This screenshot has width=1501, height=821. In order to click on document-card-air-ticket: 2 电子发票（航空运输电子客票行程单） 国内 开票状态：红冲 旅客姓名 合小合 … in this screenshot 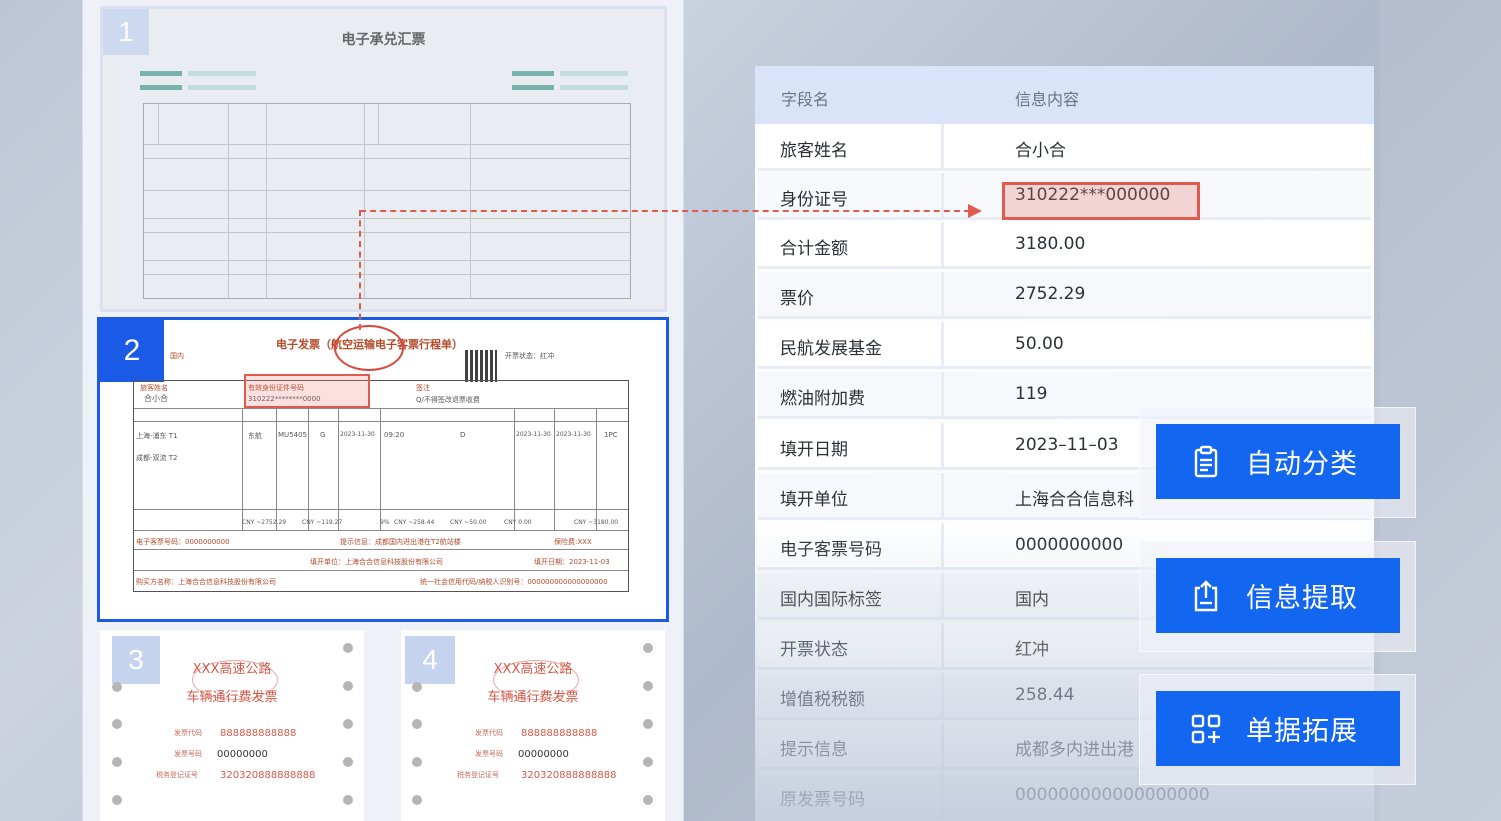, I will do `click(383, 469)`.